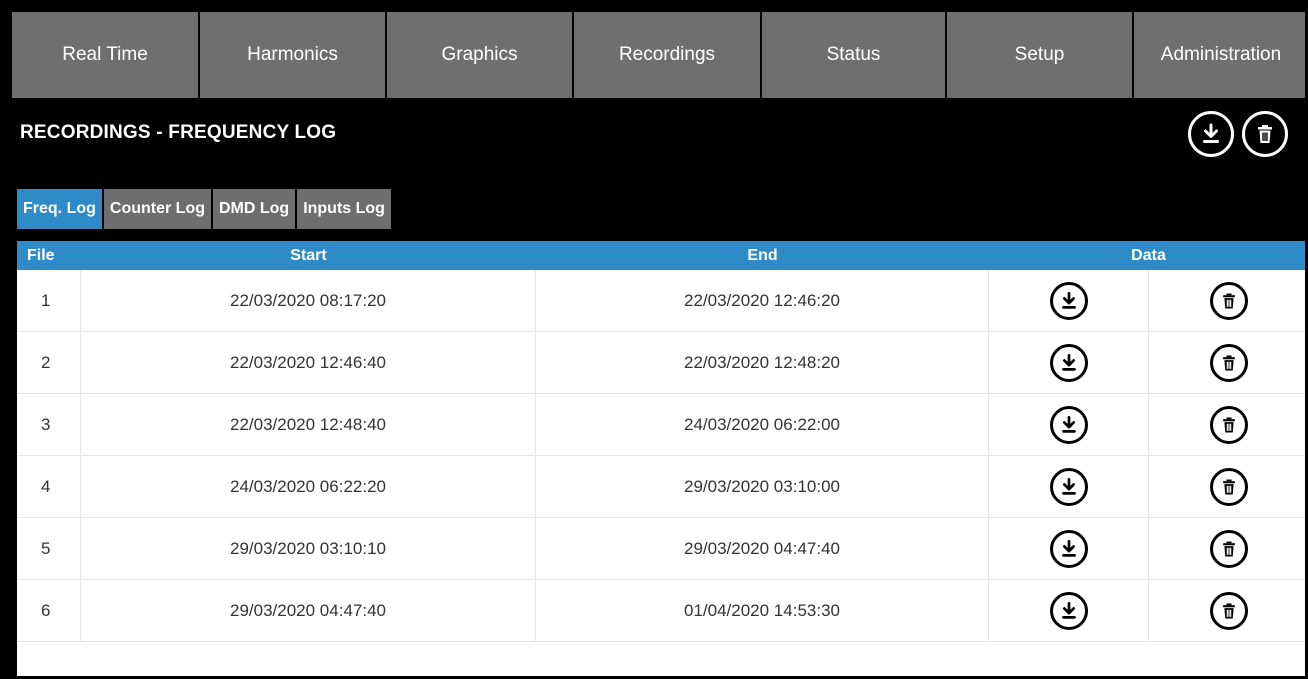  I want to click on header-file: File, so click(41, 255).